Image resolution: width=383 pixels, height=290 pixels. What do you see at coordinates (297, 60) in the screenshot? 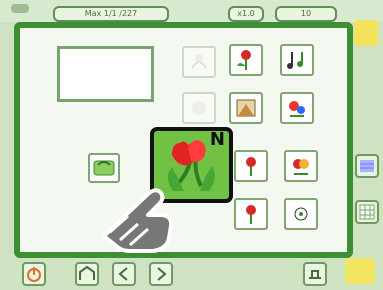
I see `music-note-tile` at bounding box center [297, 60].